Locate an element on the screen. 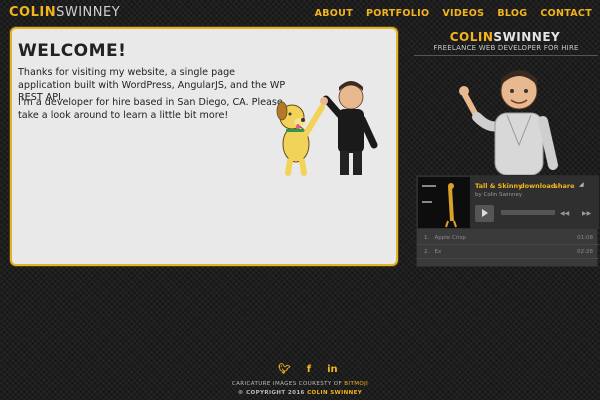 This screenshot has height=400, width=600. site-logo: COLINSWINNEY is located at coordinates (64, 12).